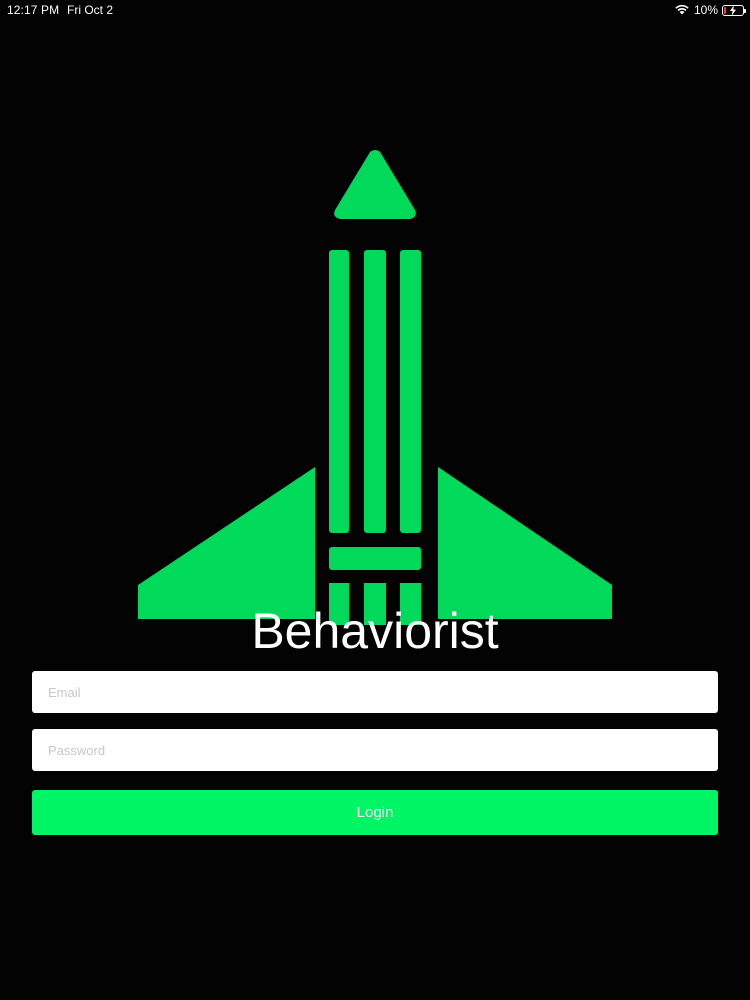 The height and width of the screenshot is (1000, 750). What do you see at coordinates (226, 543) in the screenshot?
I see `logo-left-wing` at bounding box center [226, 543].